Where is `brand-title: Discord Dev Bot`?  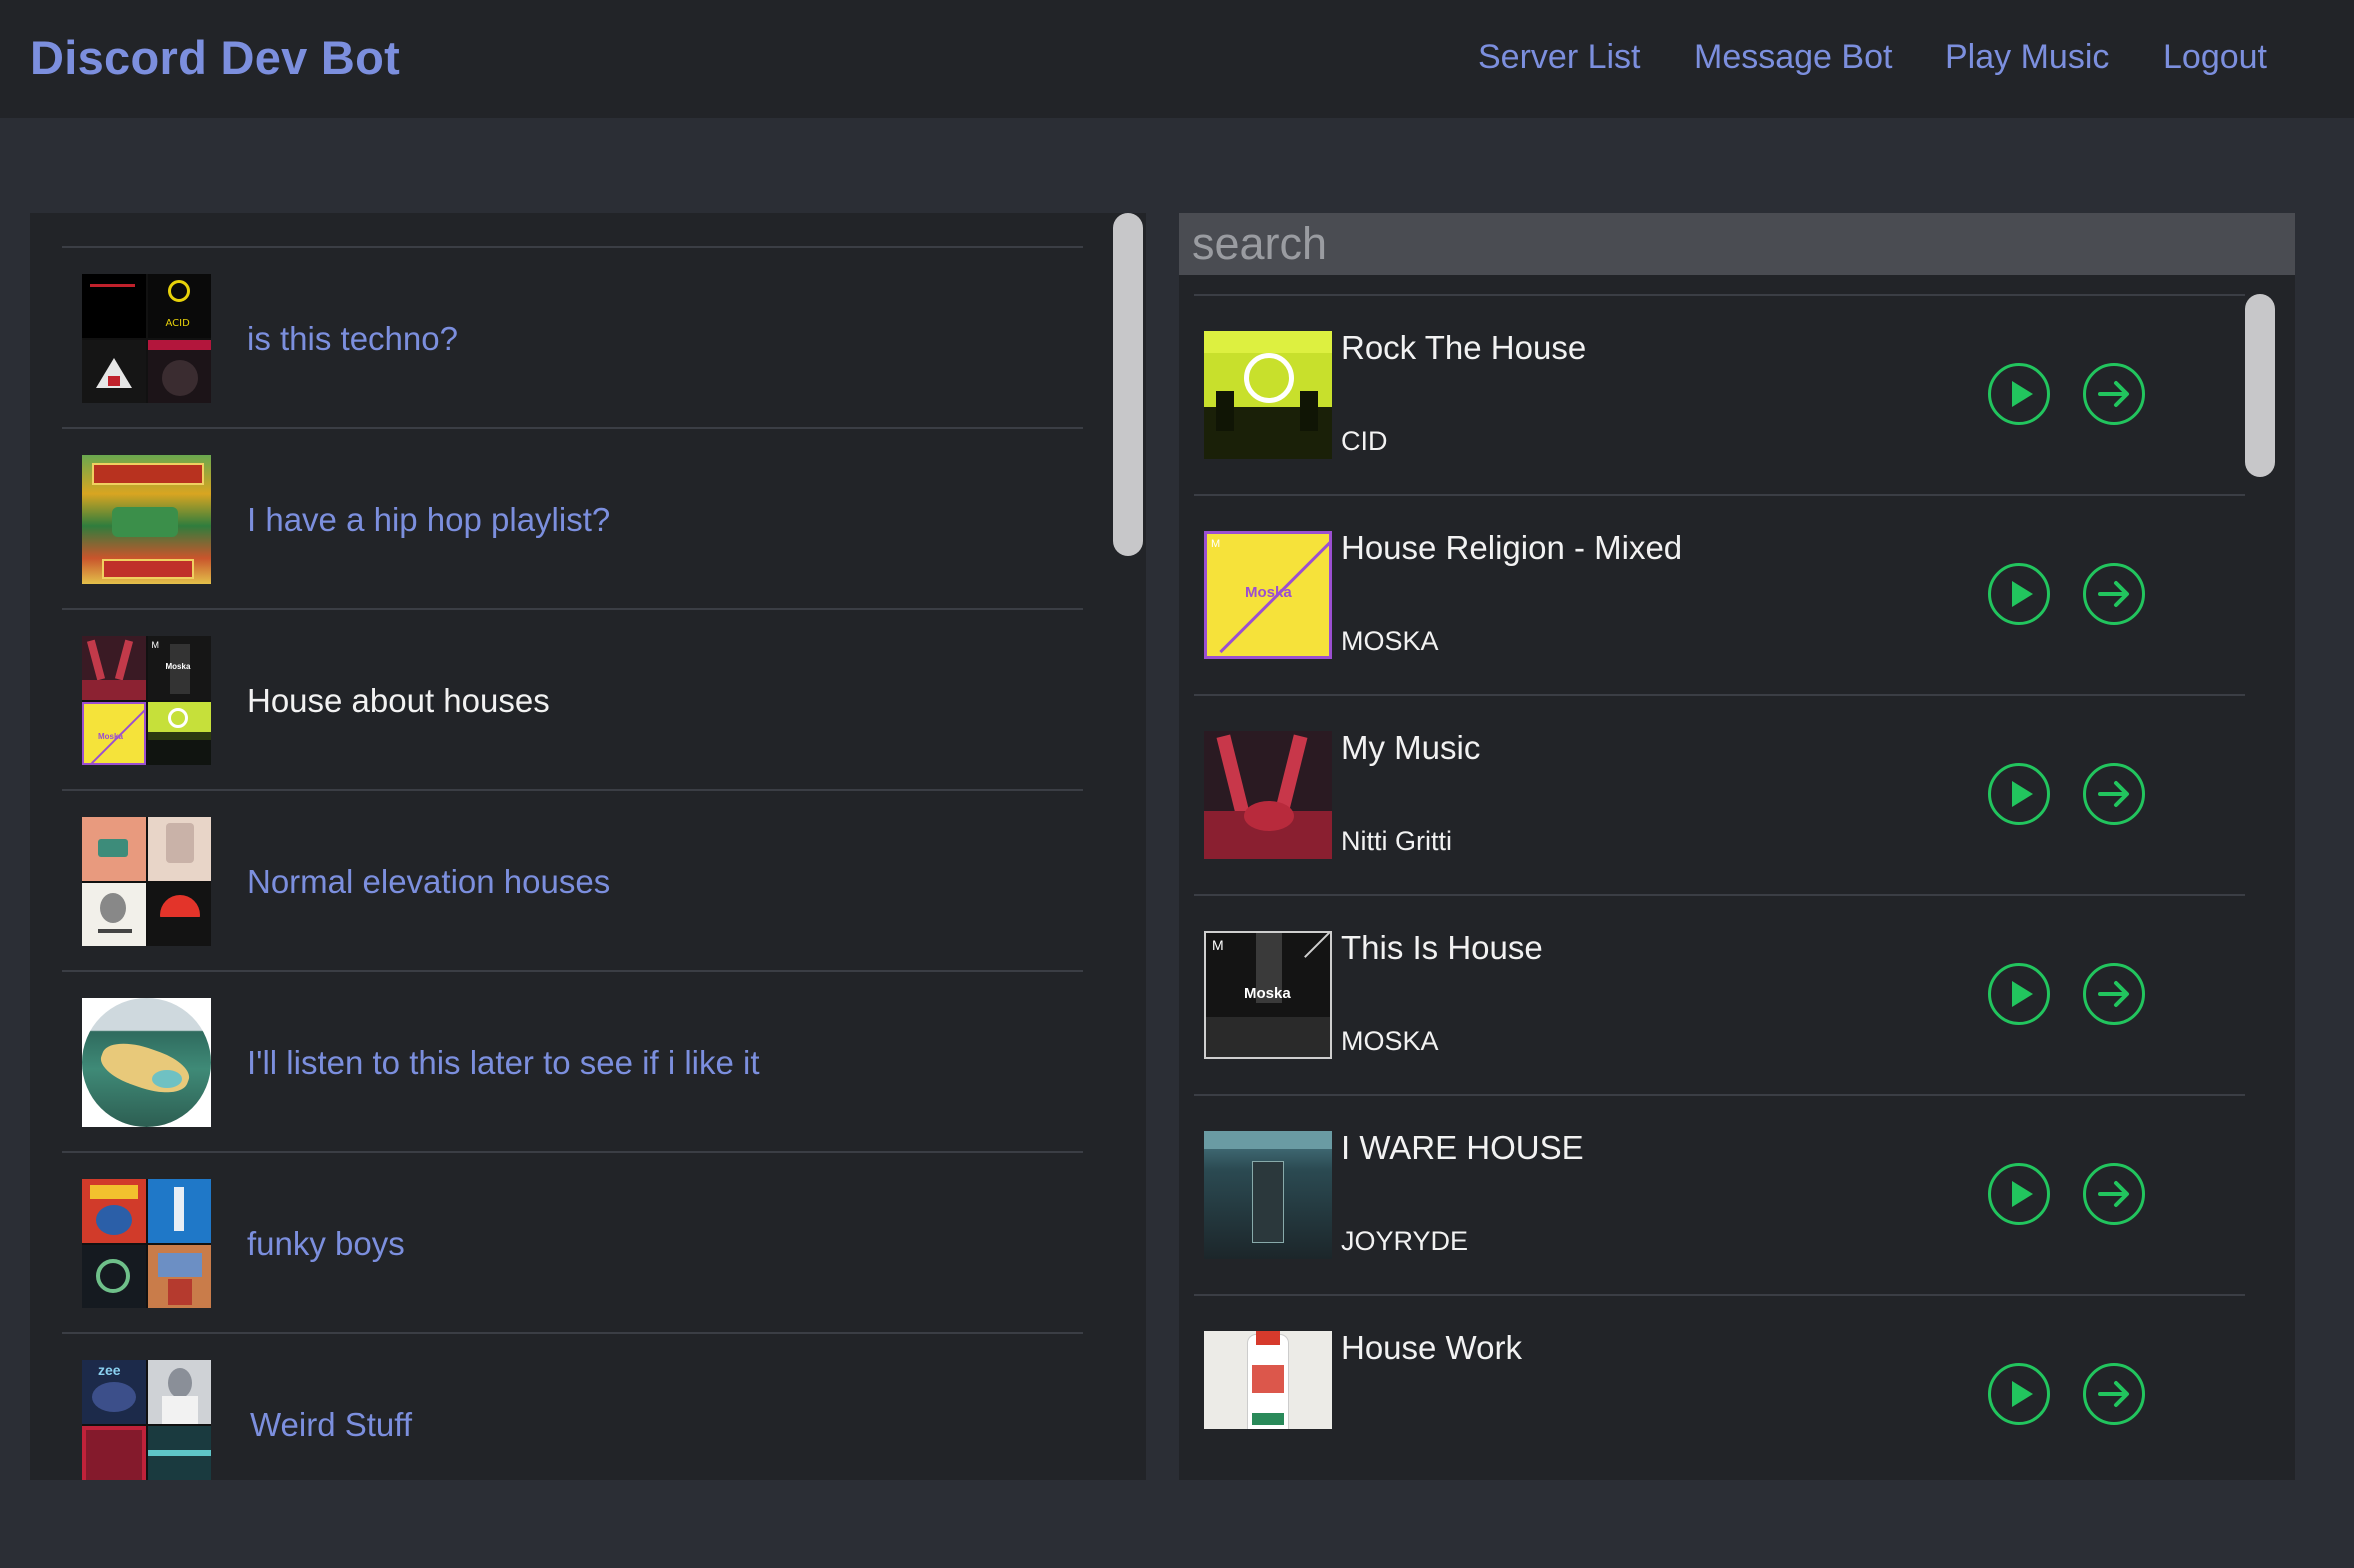
brand-title: Discord Dev Bot is located at coordinates (215, 57).